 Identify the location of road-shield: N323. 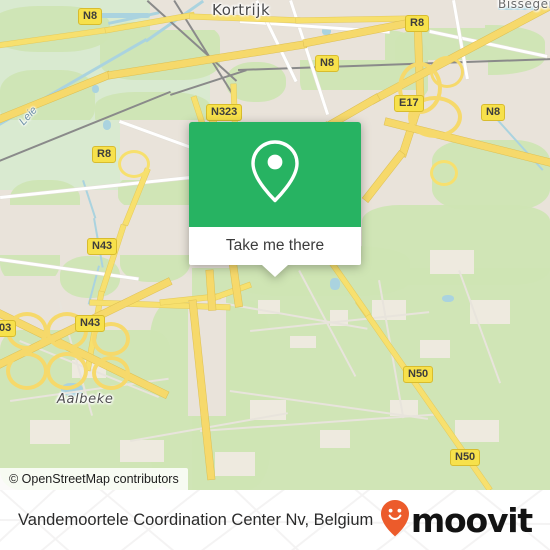
(224, 112).